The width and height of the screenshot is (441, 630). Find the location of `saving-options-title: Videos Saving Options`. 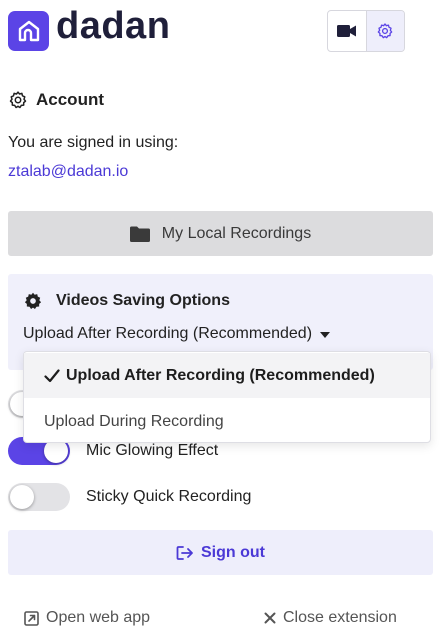

saving-options-title: Videos Saving Options is located at coordinates (143, 300).